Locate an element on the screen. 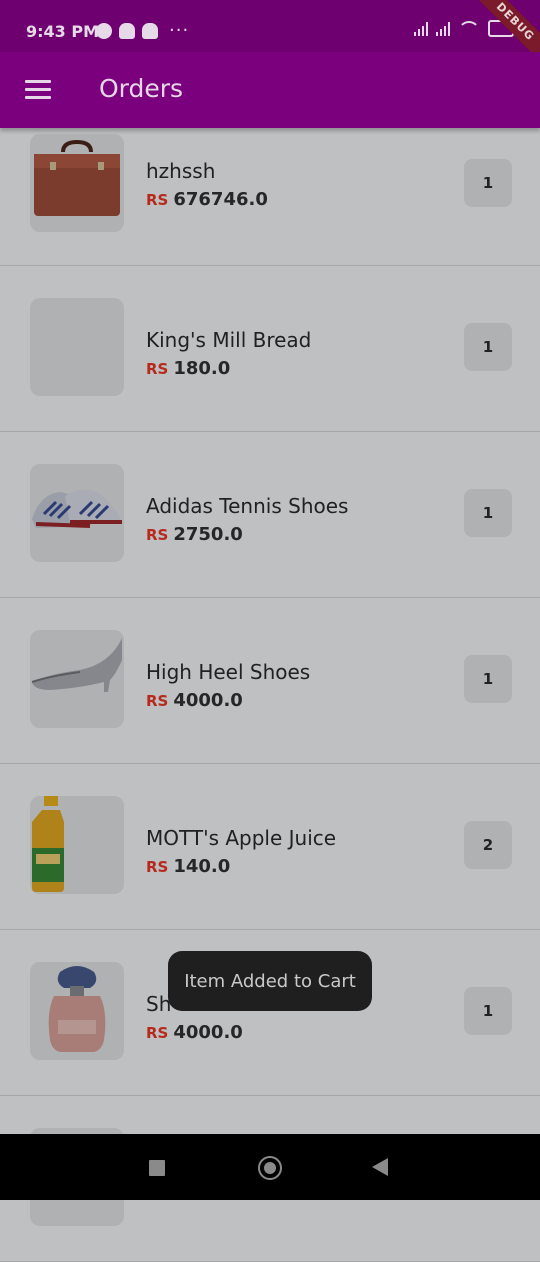 The width and height of the screenshot is (540, 1262). order-item: MOTT's Apple Juice RS 140.0 2 is located at coordinates (270, 847).